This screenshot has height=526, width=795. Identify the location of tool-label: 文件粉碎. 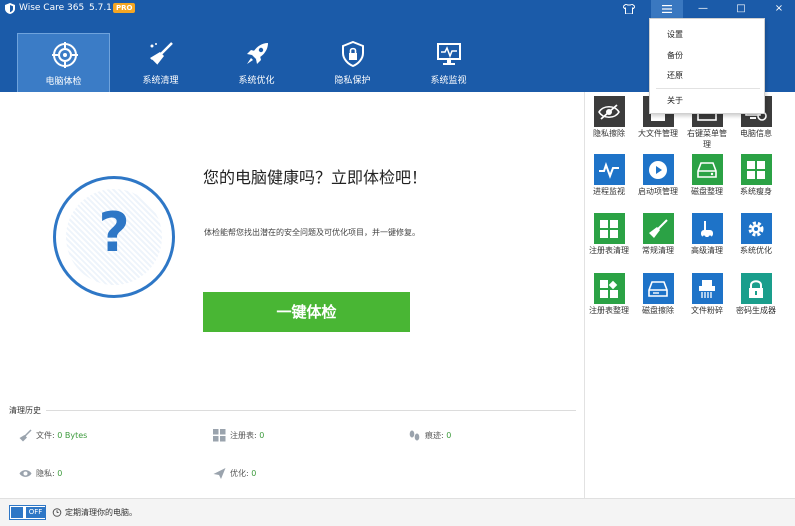
(707, 310).